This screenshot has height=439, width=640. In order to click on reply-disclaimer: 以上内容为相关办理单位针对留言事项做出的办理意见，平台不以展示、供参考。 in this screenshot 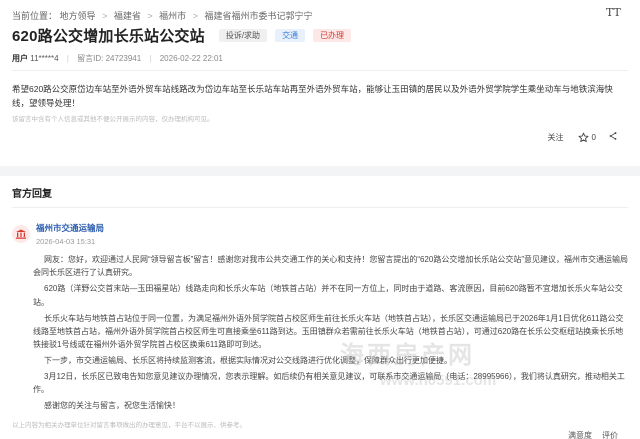, I will do `click(129, 425)`.